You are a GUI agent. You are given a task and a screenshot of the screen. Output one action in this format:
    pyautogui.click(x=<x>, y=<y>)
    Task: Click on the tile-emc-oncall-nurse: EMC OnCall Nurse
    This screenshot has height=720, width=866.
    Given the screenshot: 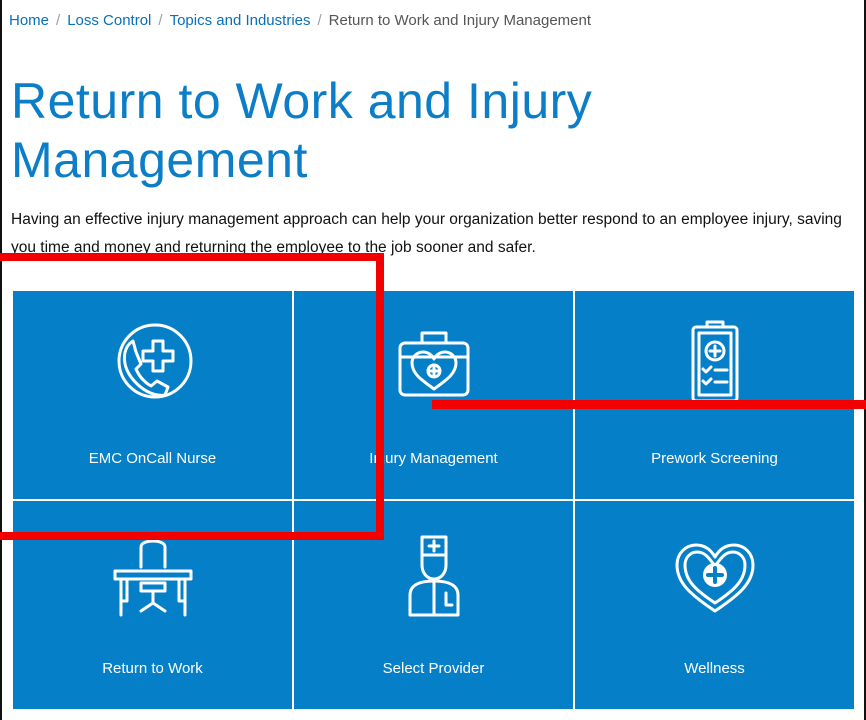 What is the action you would take?
    pyautogui.click(x=152, y=395)
    